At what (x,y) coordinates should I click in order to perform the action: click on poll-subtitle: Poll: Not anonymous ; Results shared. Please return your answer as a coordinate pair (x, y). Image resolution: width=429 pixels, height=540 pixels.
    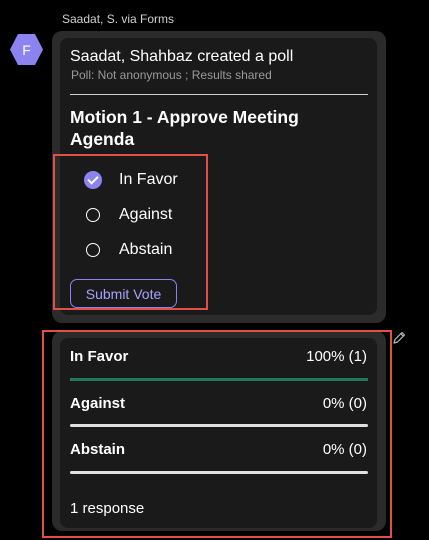
    Looking at the image, I should click on (171, 75).